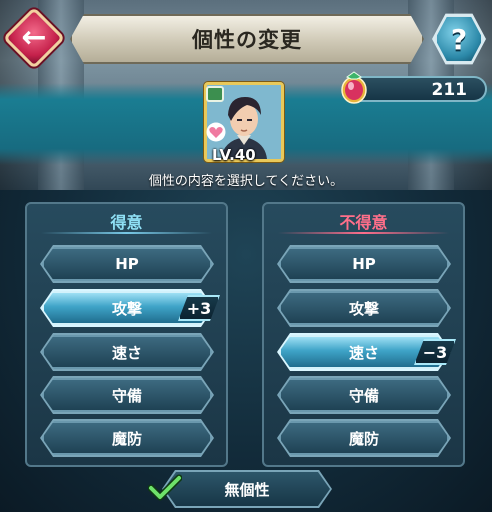 This screenshot has height=512, width=492. What do you see at coordinates (234, 155) in the screenshot?
I see `hero-level: LV.40` at bounding box center [234, 155].